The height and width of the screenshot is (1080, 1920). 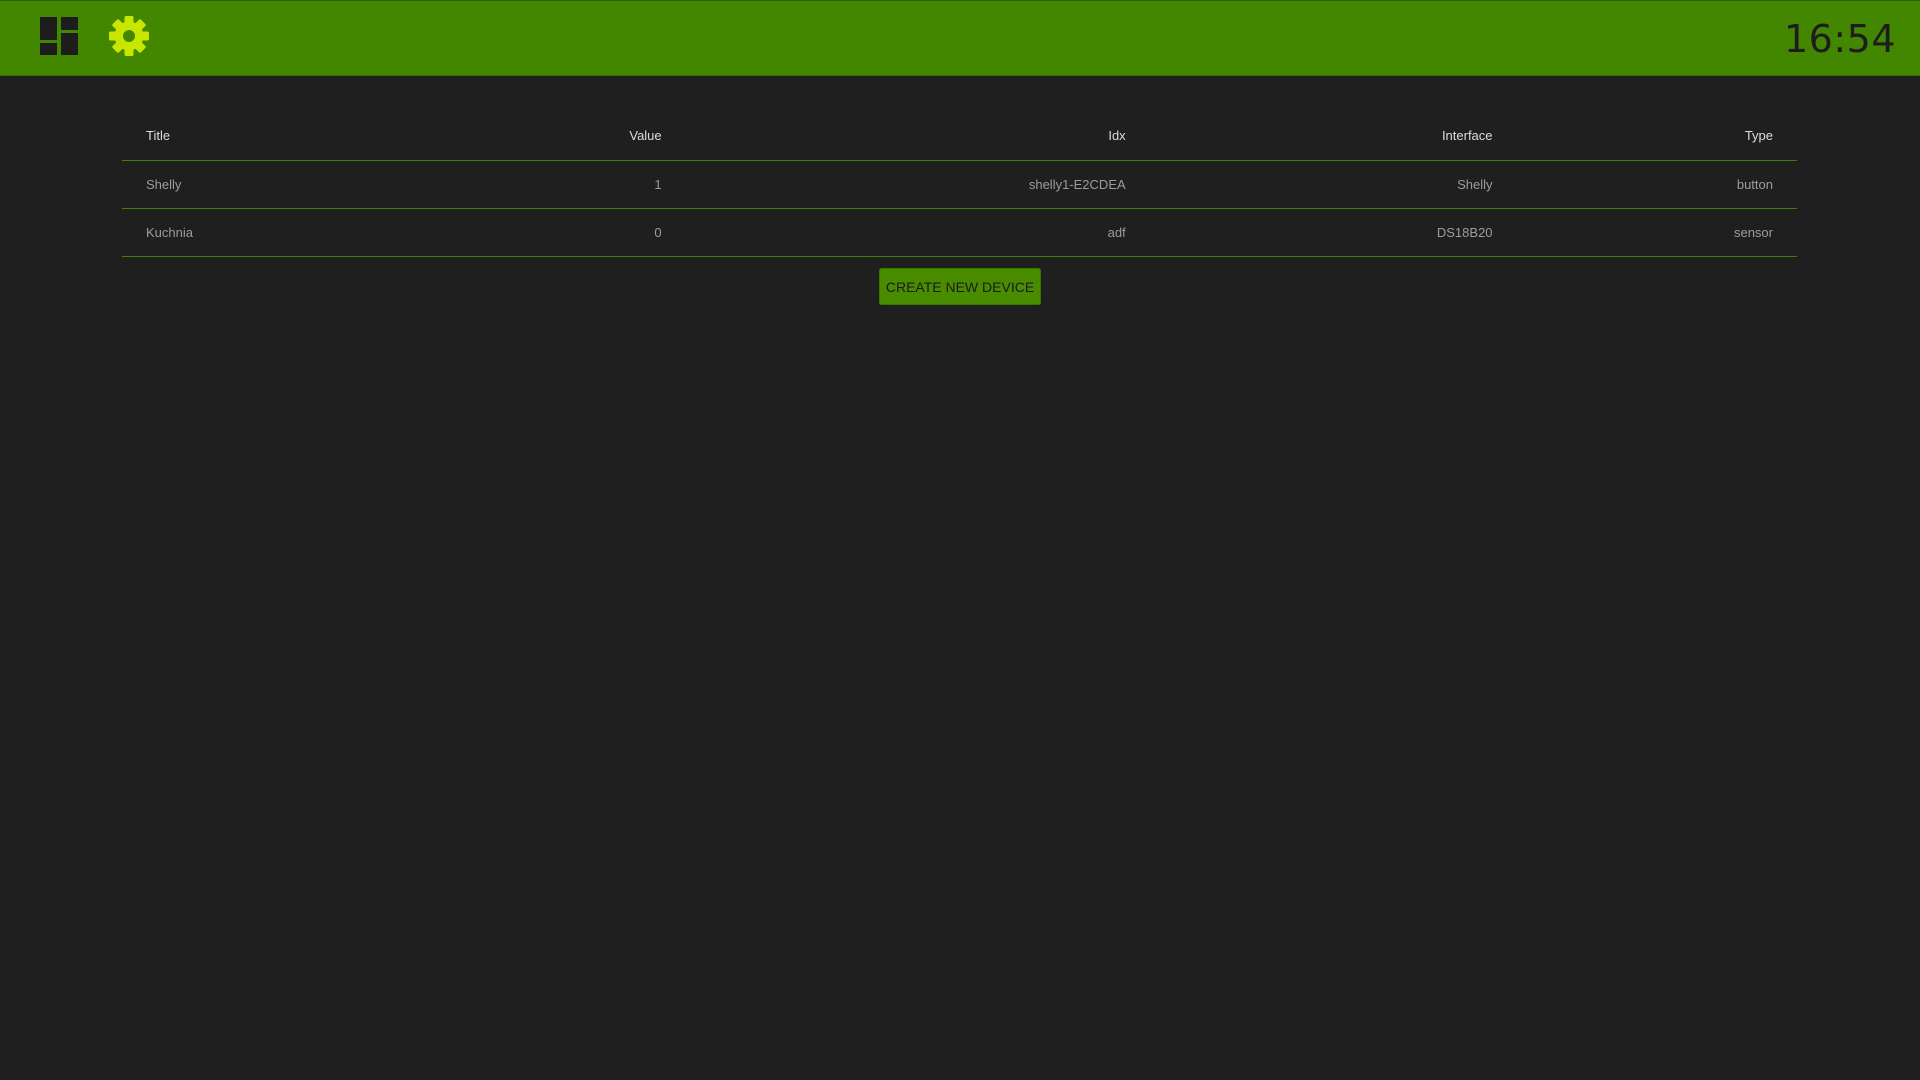 I want to click on device-value-cell: 0, so click(x=640, y=232).